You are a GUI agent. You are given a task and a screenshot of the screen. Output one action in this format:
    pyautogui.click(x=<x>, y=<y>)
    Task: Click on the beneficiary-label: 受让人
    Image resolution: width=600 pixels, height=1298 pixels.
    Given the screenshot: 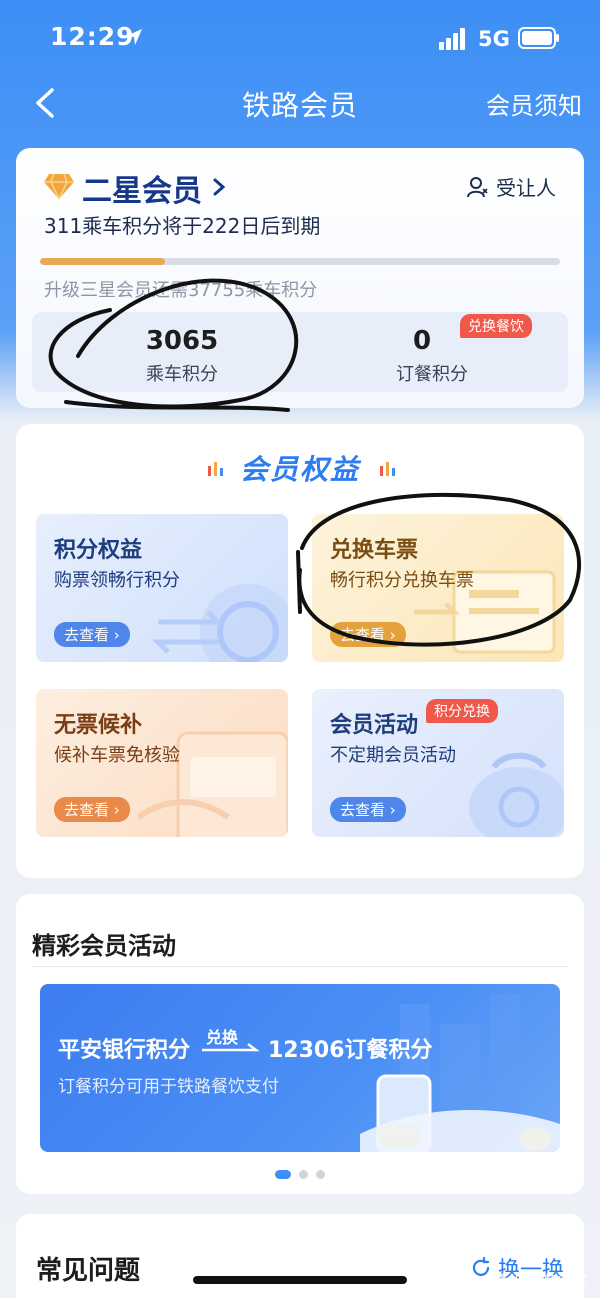 What is the action you would take?
    pyautogui.click(x=526, y=188)
    